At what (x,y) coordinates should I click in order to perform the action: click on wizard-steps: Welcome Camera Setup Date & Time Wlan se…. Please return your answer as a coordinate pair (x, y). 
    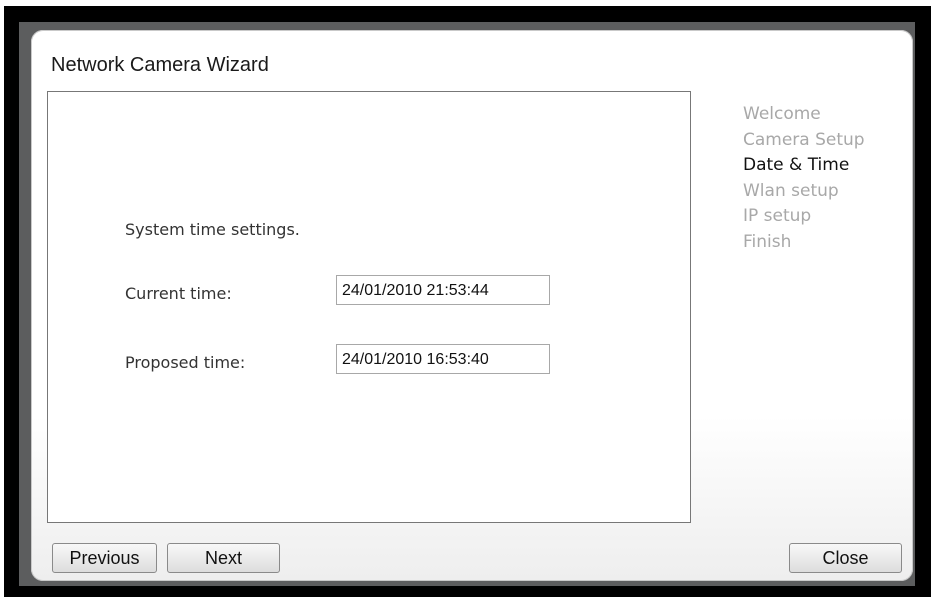
    Looking at the image, I should click on (804, 178).